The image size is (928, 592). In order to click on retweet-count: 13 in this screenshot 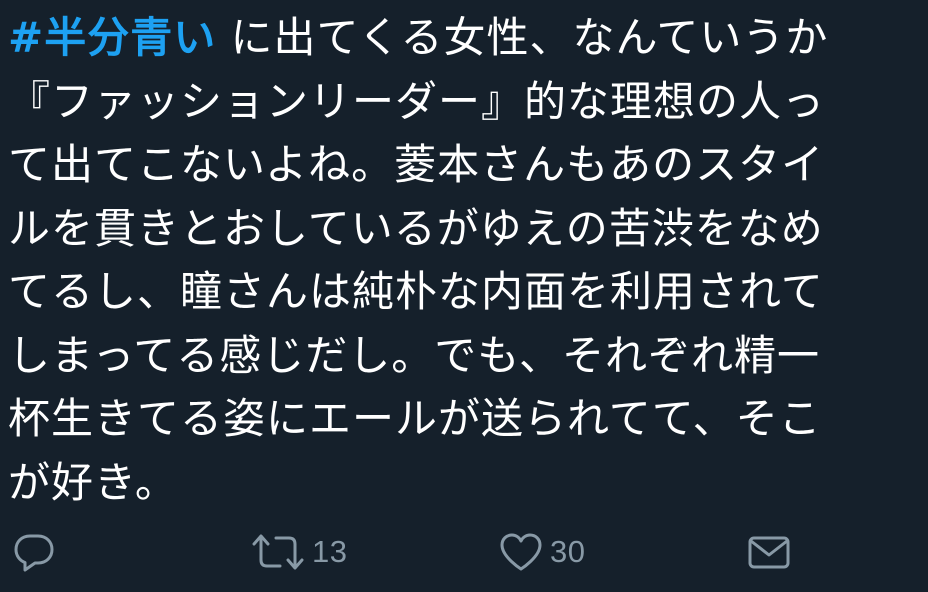, I will do `click(330, 551)`.